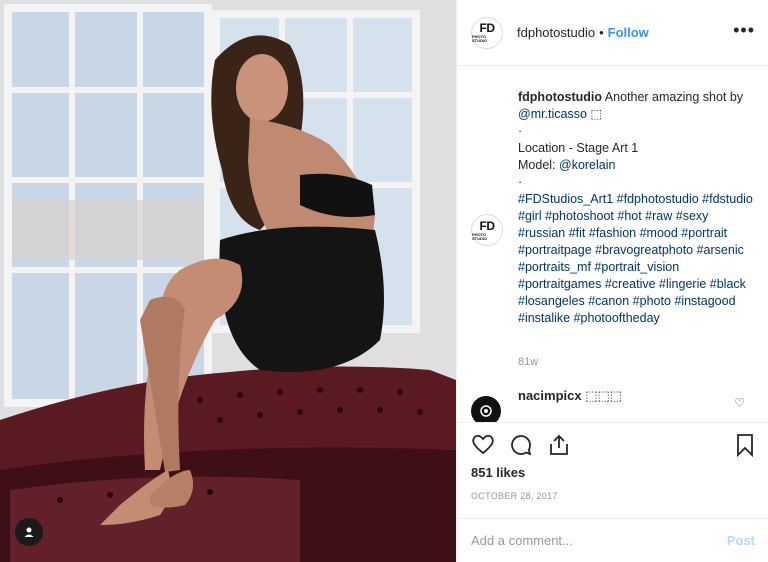  I want to click on likes-count: 851 likes, so click(498, 472).